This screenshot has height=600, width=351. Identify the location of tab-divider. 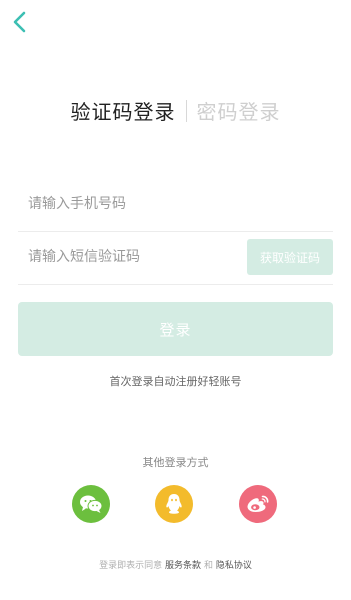
(186, 110).